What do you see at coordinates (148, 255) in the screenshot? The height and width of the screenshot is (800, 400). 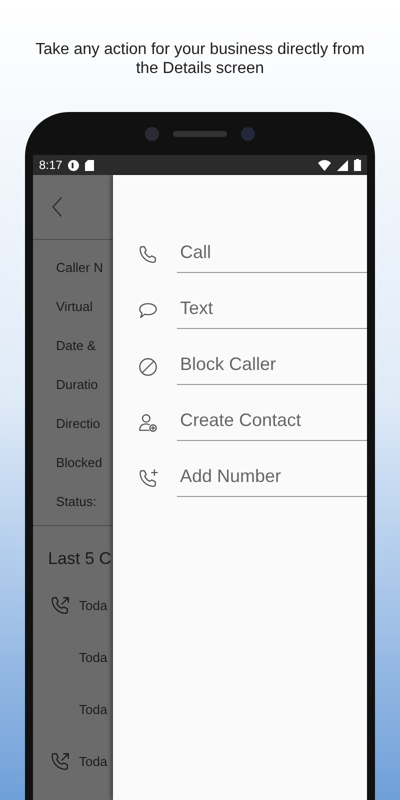 I see `phone-icon` at bounding box center [148, 255].